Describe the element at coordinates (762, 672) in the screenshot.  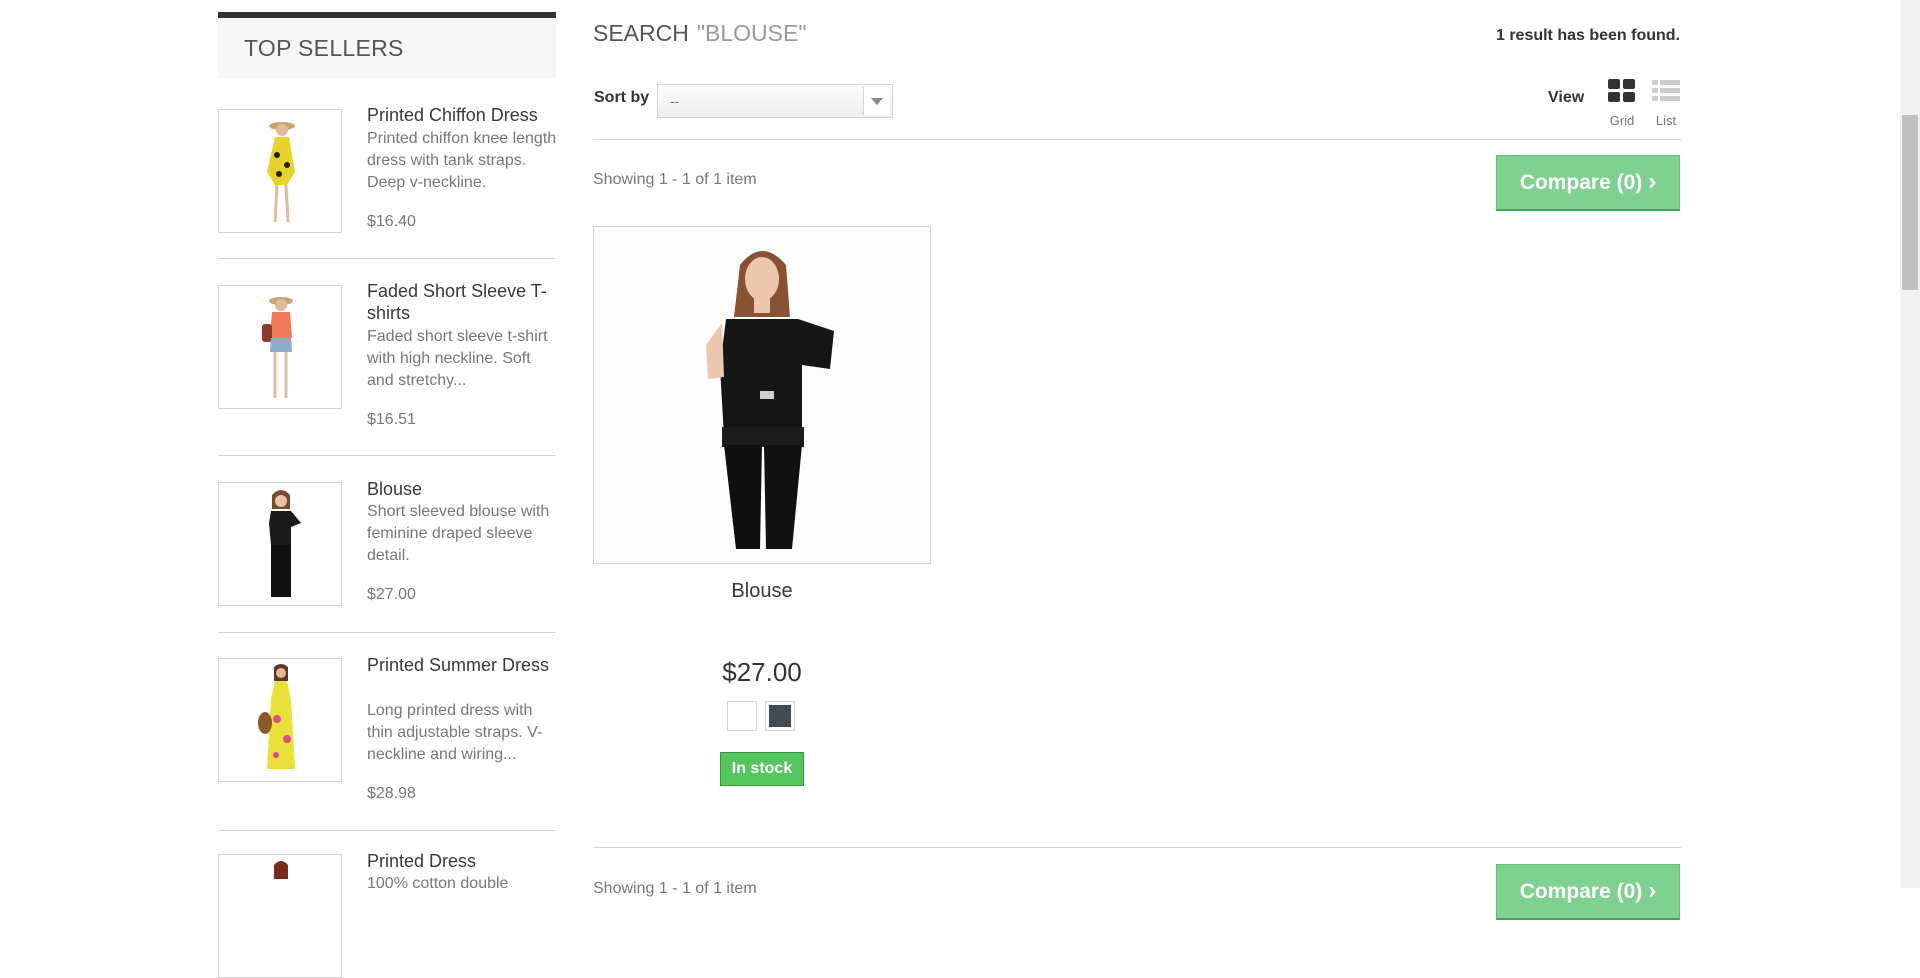
I see `product-price: $27.00` at that location.